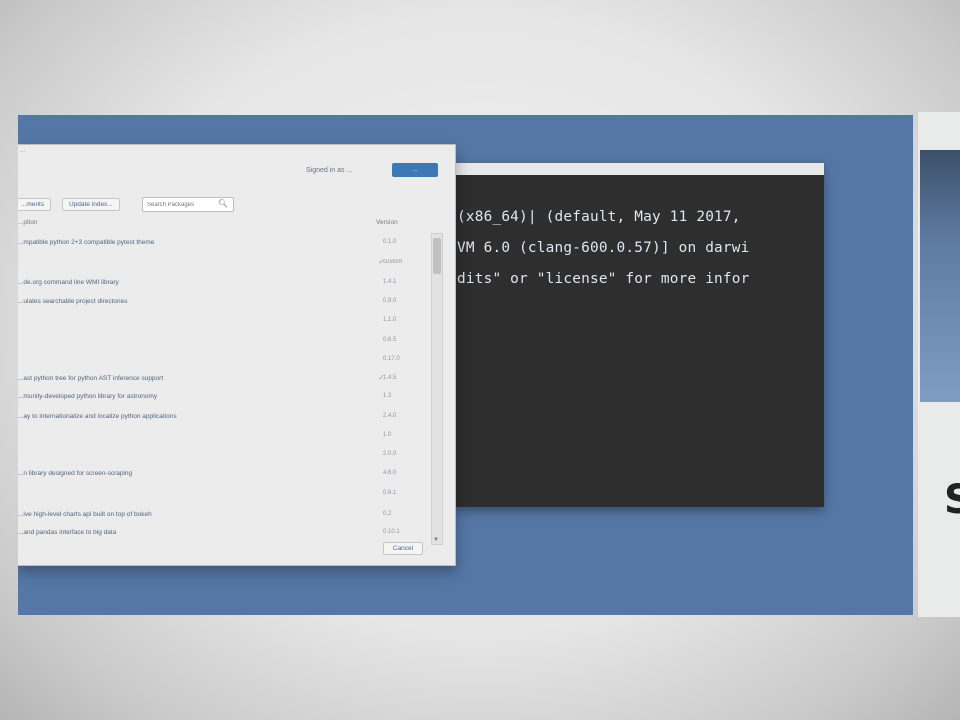  I want to click on package-version: 0.8.0, so click(390, 301).